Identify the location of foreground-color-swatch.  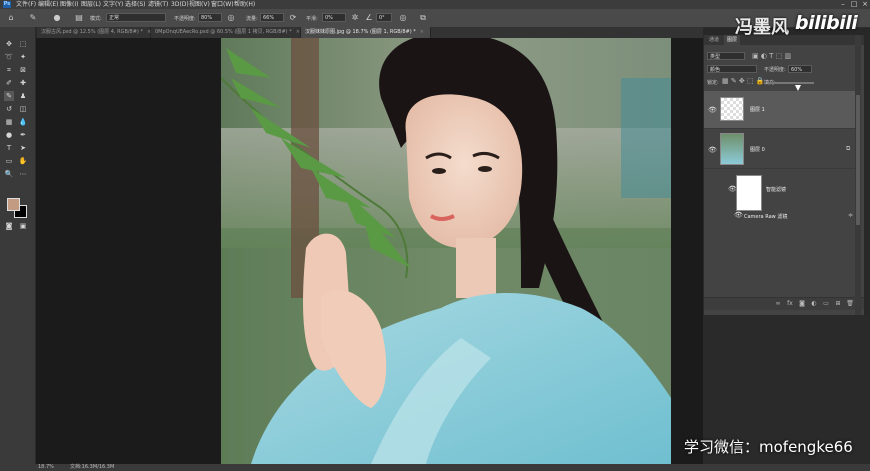
(13, 204).